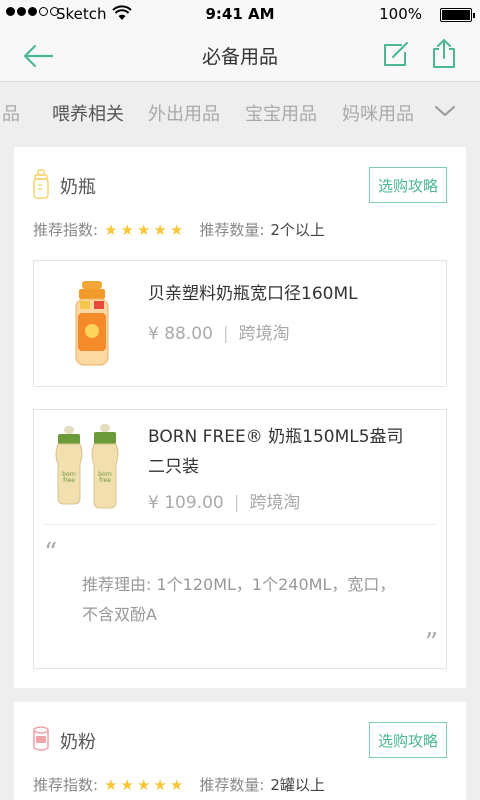 Image resolution: width=480 pixels, height=800 pixels. Describe the element at coordinates (10, 113) in the screenshot. I see `tab-supplies: 用品` at that location.